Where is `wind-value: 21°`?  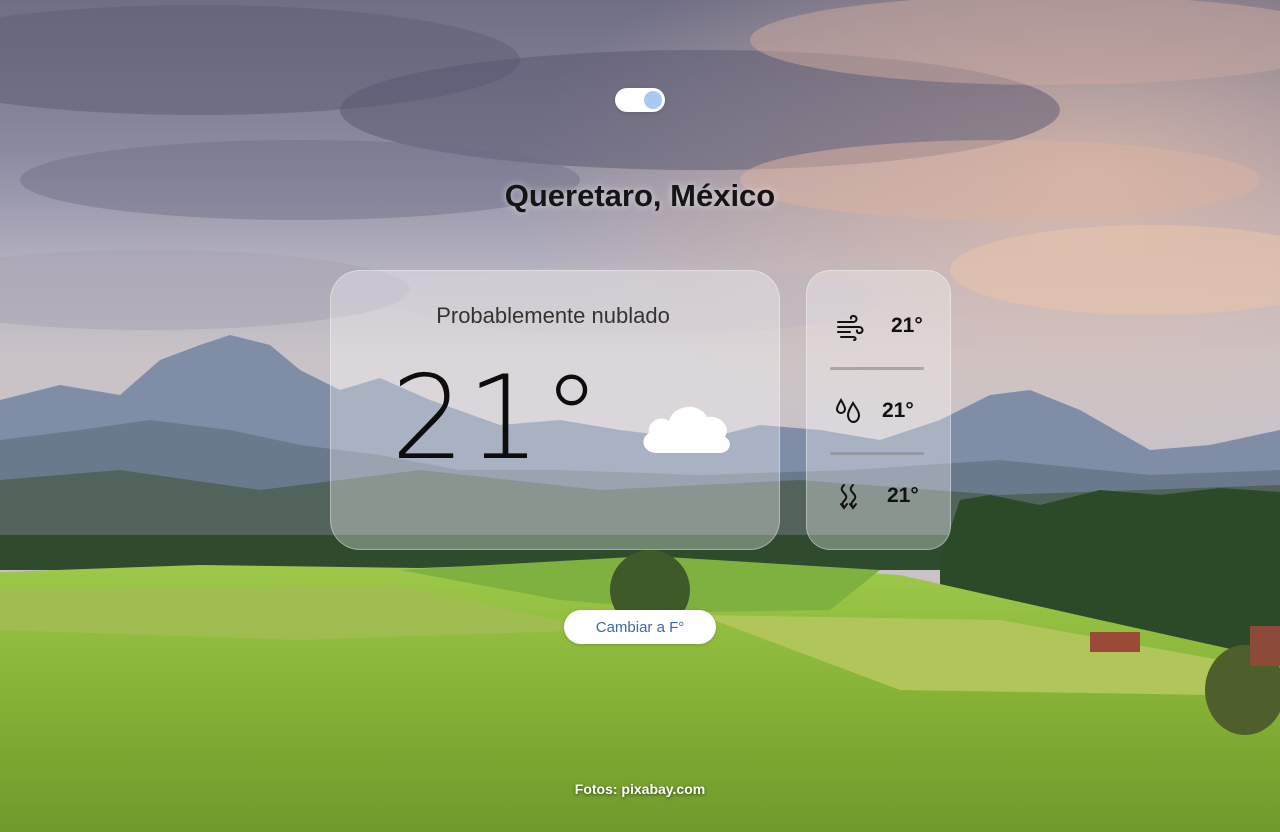 wind-value: 21° is located at coordinates (907, 325).